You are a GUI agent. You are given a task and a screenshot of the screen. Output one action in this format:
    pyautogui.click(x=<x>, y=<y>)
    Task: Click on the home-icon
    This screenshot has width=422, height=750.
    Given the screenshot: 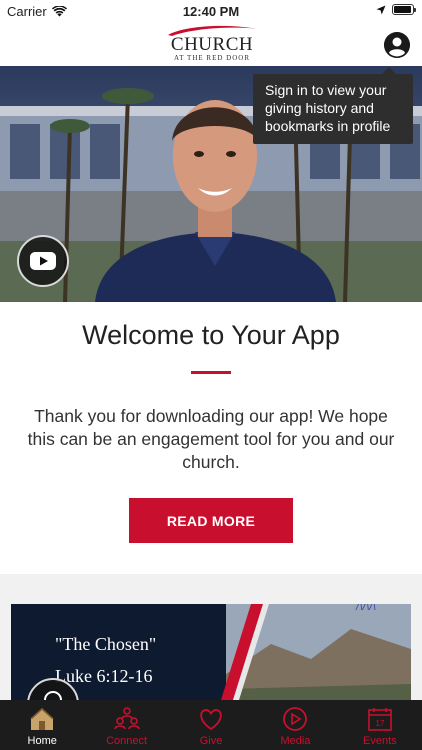 What is the action you would take?
    pyautogui.click(x=42, y=719)
    